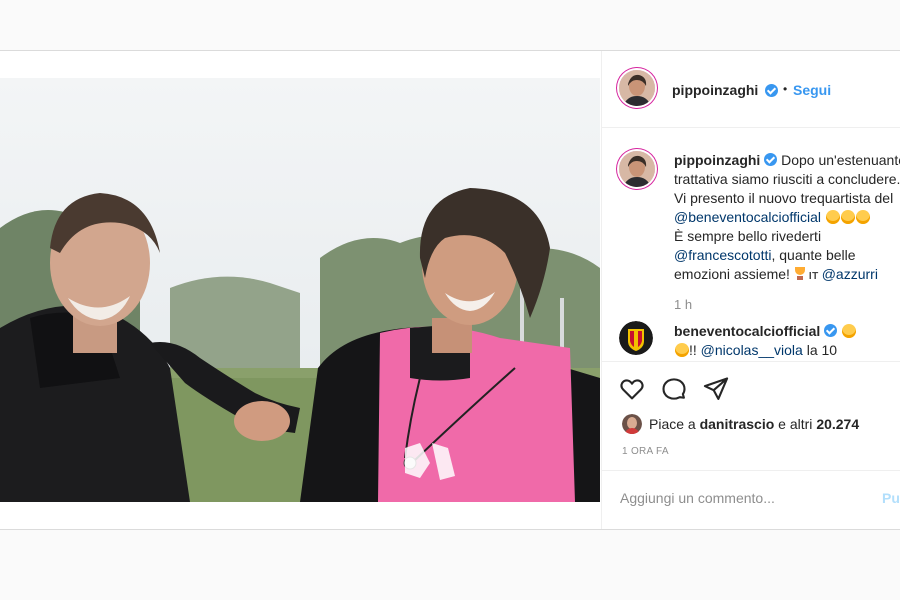 This screenshot has width=900, height=600. Describe the element at coordinates (748, 236) in the screenshot. I see `caption-text-2: È sempre bello rivederti` at that location.